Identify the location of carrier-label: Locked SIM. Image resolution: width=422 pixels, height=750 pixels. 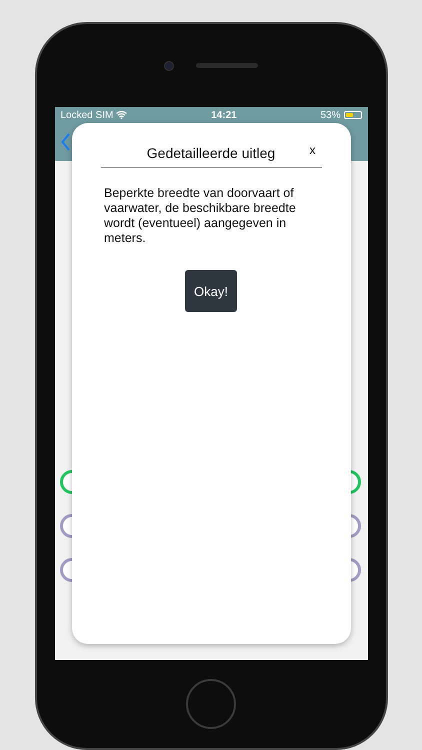
(87, 115).